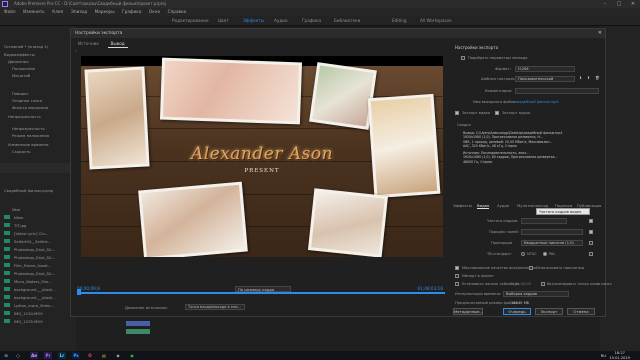 The width and height of the screenshot is (640, 360). Describe the element at coordinates (545, 79) in the screenshot. I see `preset-select: Пользовательский` at that location.